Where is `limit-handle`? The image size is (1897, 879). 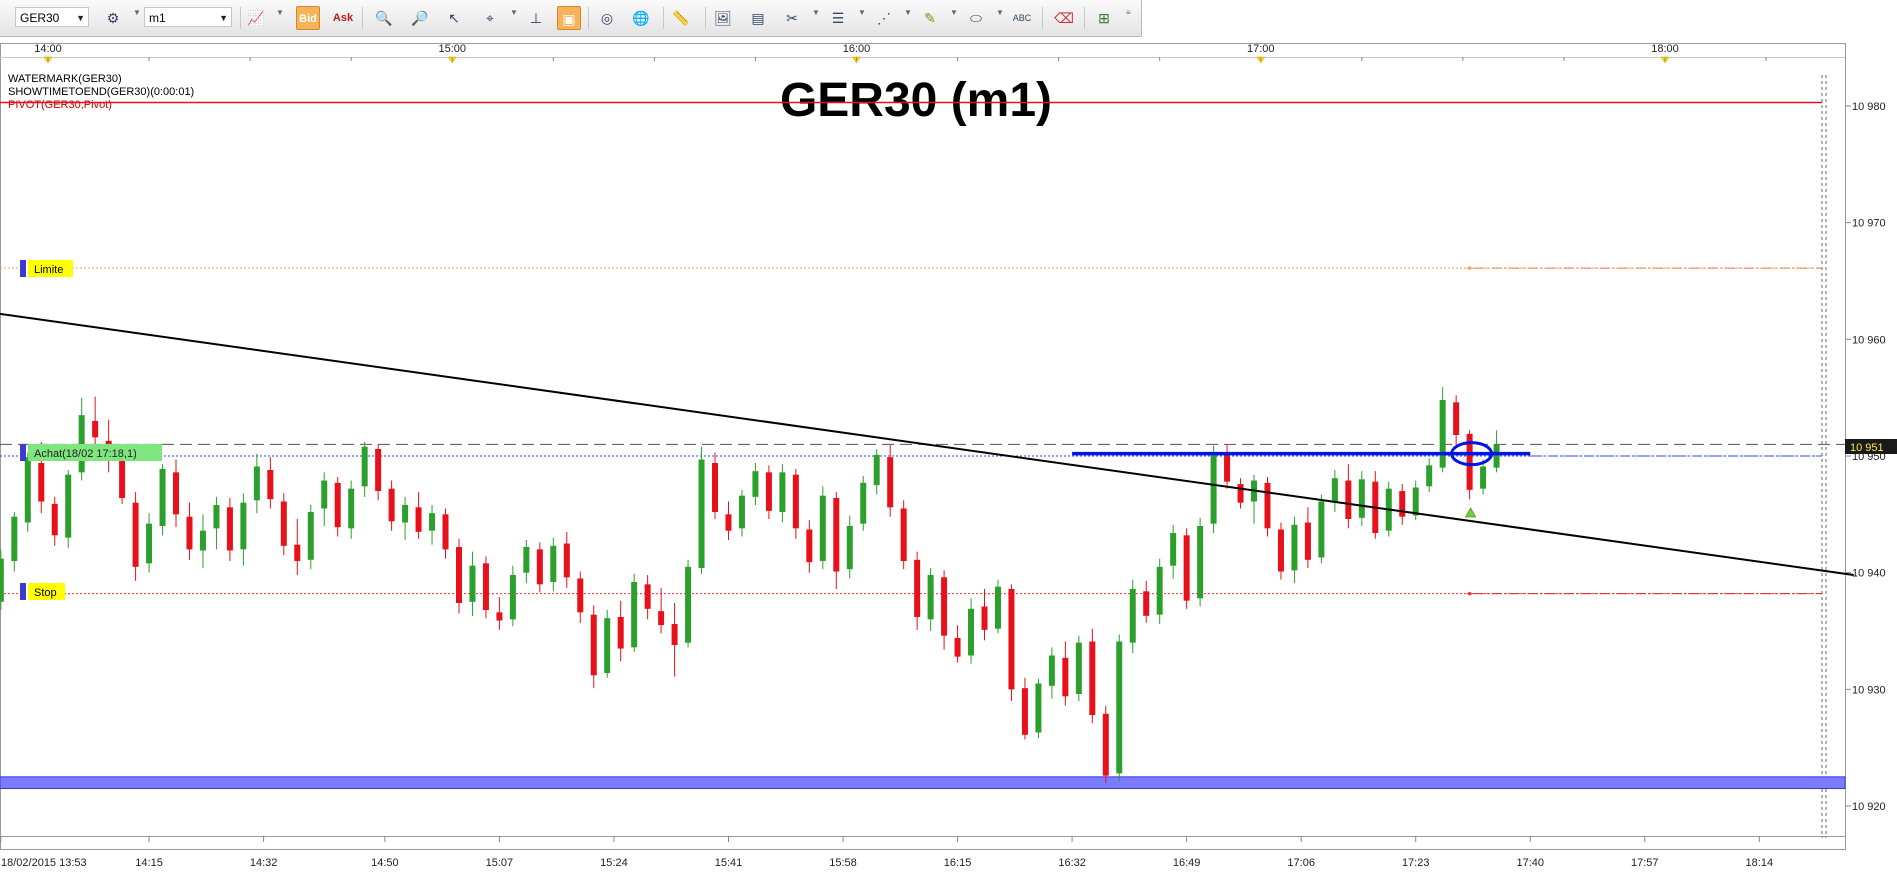
limit-handle is located at coordinates (23, 268).